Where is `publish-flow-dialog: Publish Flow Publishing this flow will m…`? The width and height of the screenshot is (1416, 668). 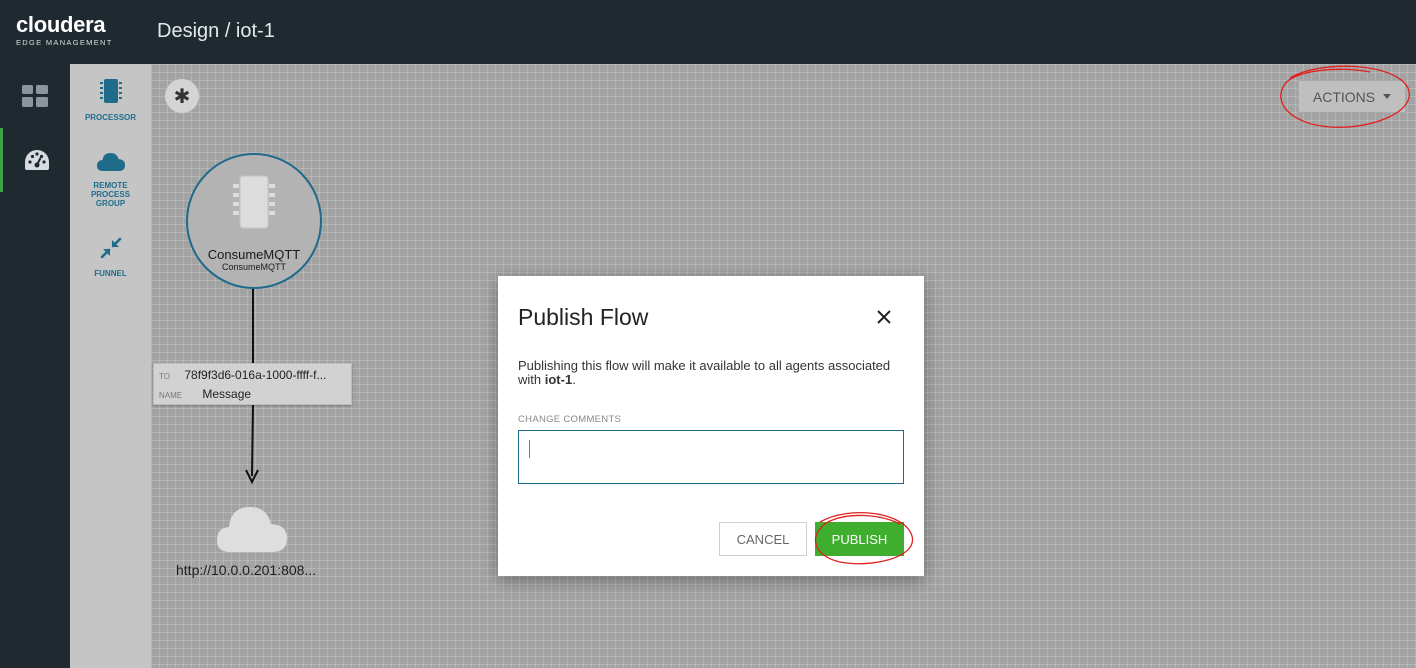
publish-flow-dialog: Publish Flow Publishing this flow will m… is located at coordinates (711, 426).